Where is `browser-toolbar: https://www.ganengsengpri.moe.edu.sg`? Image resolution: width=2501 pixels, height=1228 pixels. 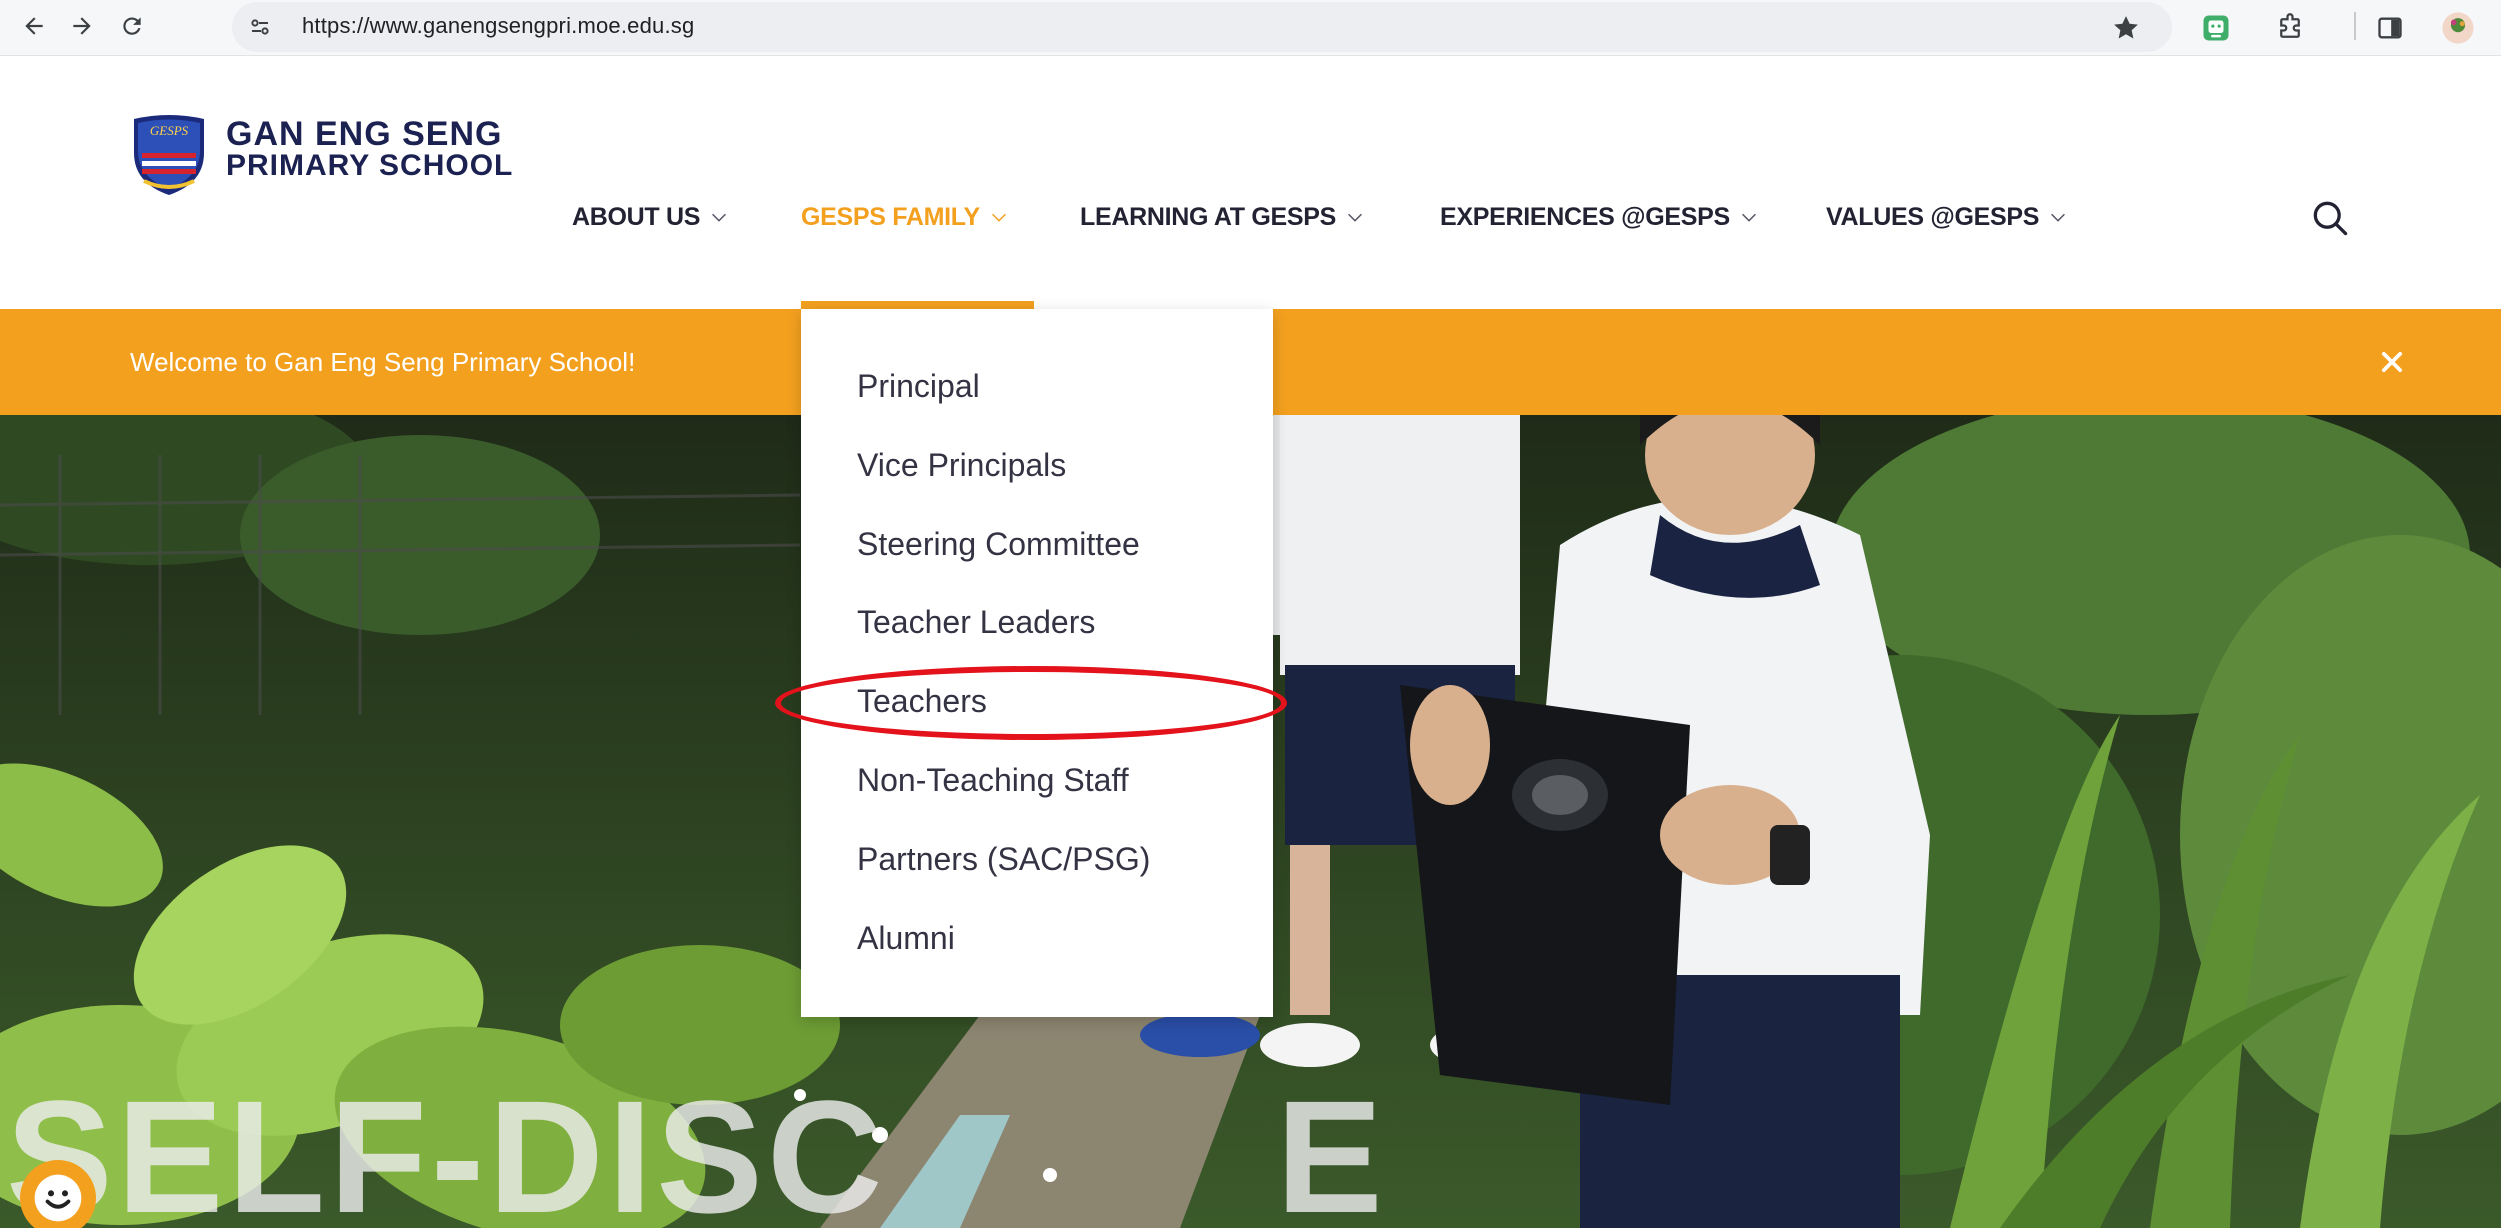
browser-toolbar: https://www.ganengsengpri.moe.edu.sg is located at coordinates (1250, 28).